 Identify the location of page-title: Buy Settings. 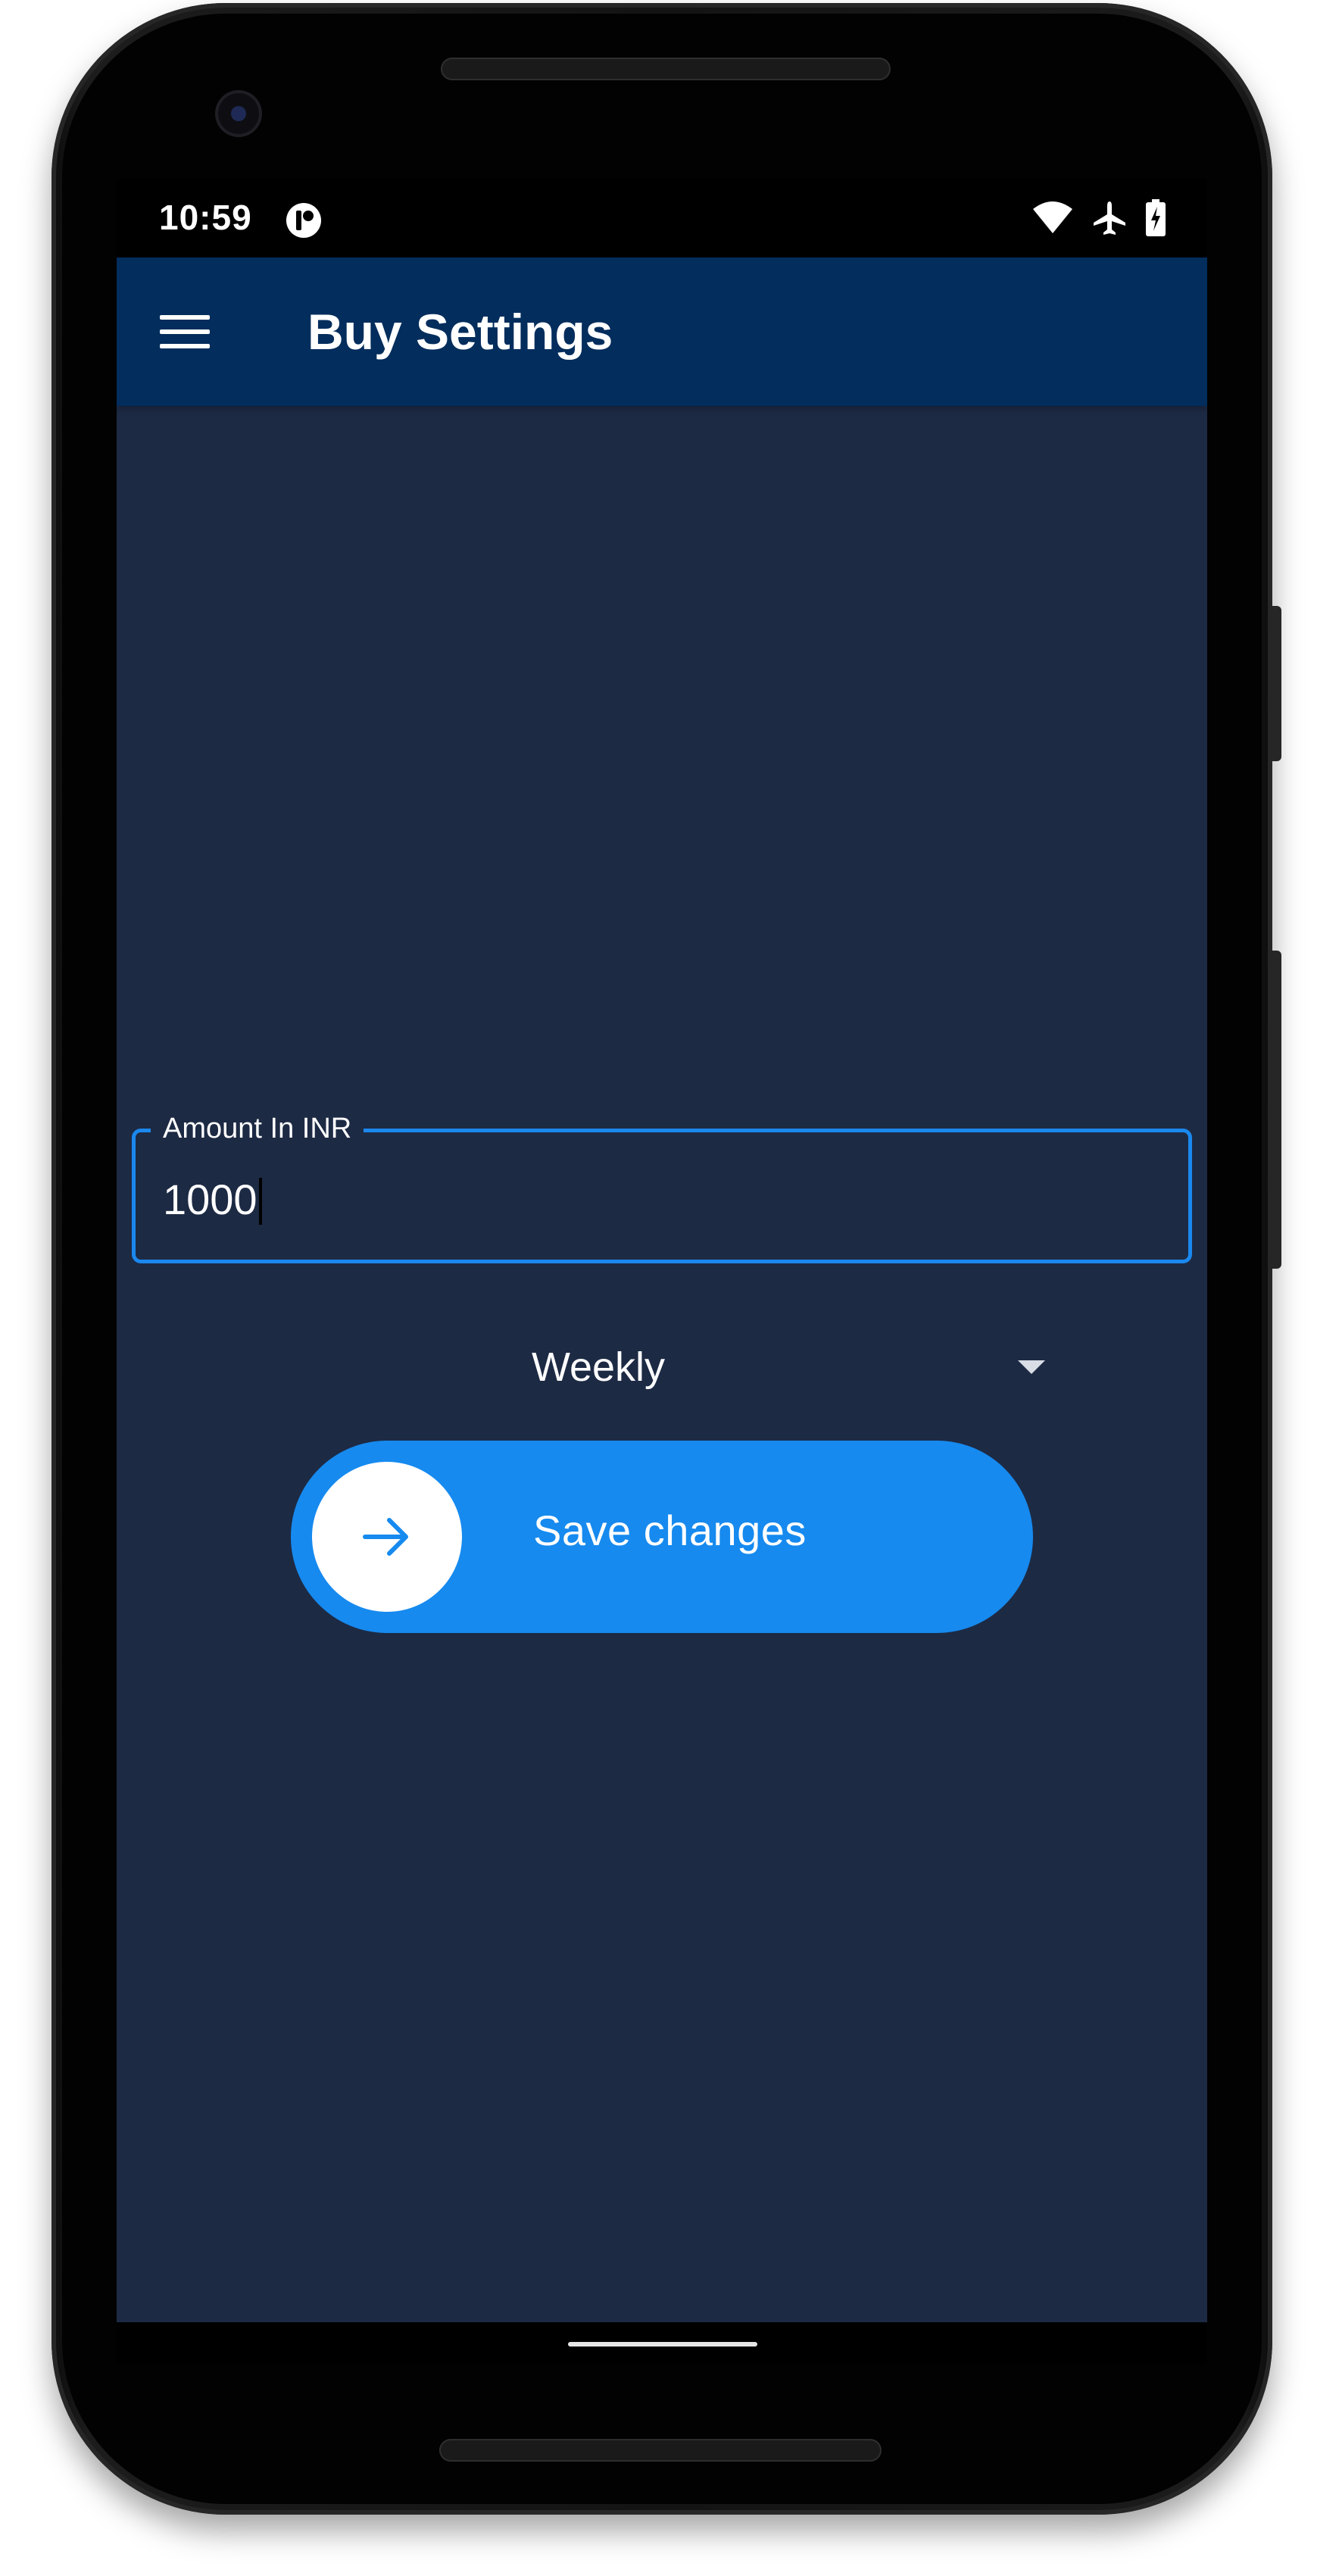
(460, 332).